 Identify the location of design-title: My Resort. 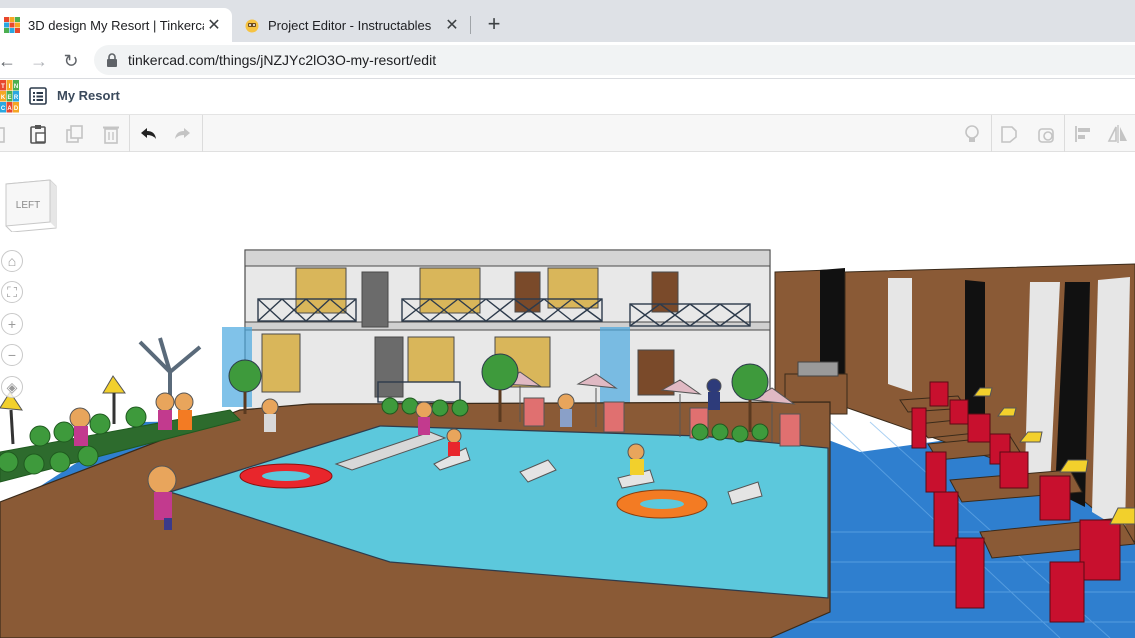
(88, 95).